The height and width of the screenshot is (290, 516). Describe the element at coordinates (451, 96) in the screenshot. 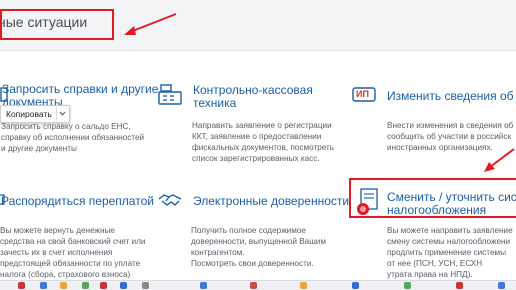

I see `card-title-change-ip-details: Изменить сведения об И` at that location.